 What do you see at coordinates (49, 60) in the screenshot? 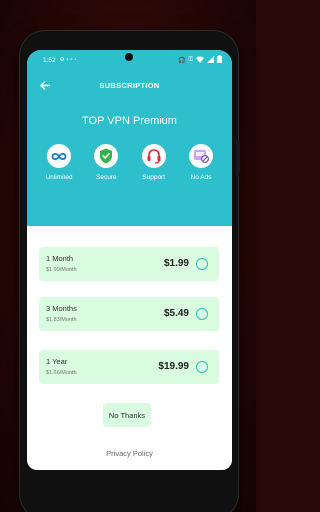
I see `status-time: 1:52` at bounding box center [49, 60].